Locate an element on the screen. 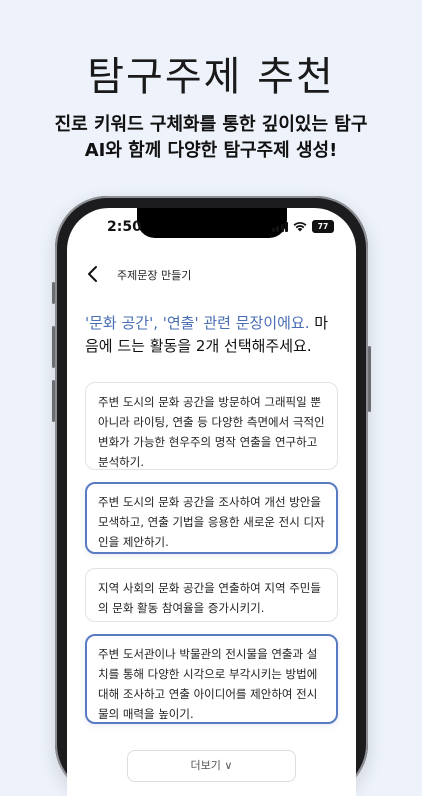 The width and height of the screenshot is (422, 796). status-time: 2:50 is located at coordinates (124, 227).